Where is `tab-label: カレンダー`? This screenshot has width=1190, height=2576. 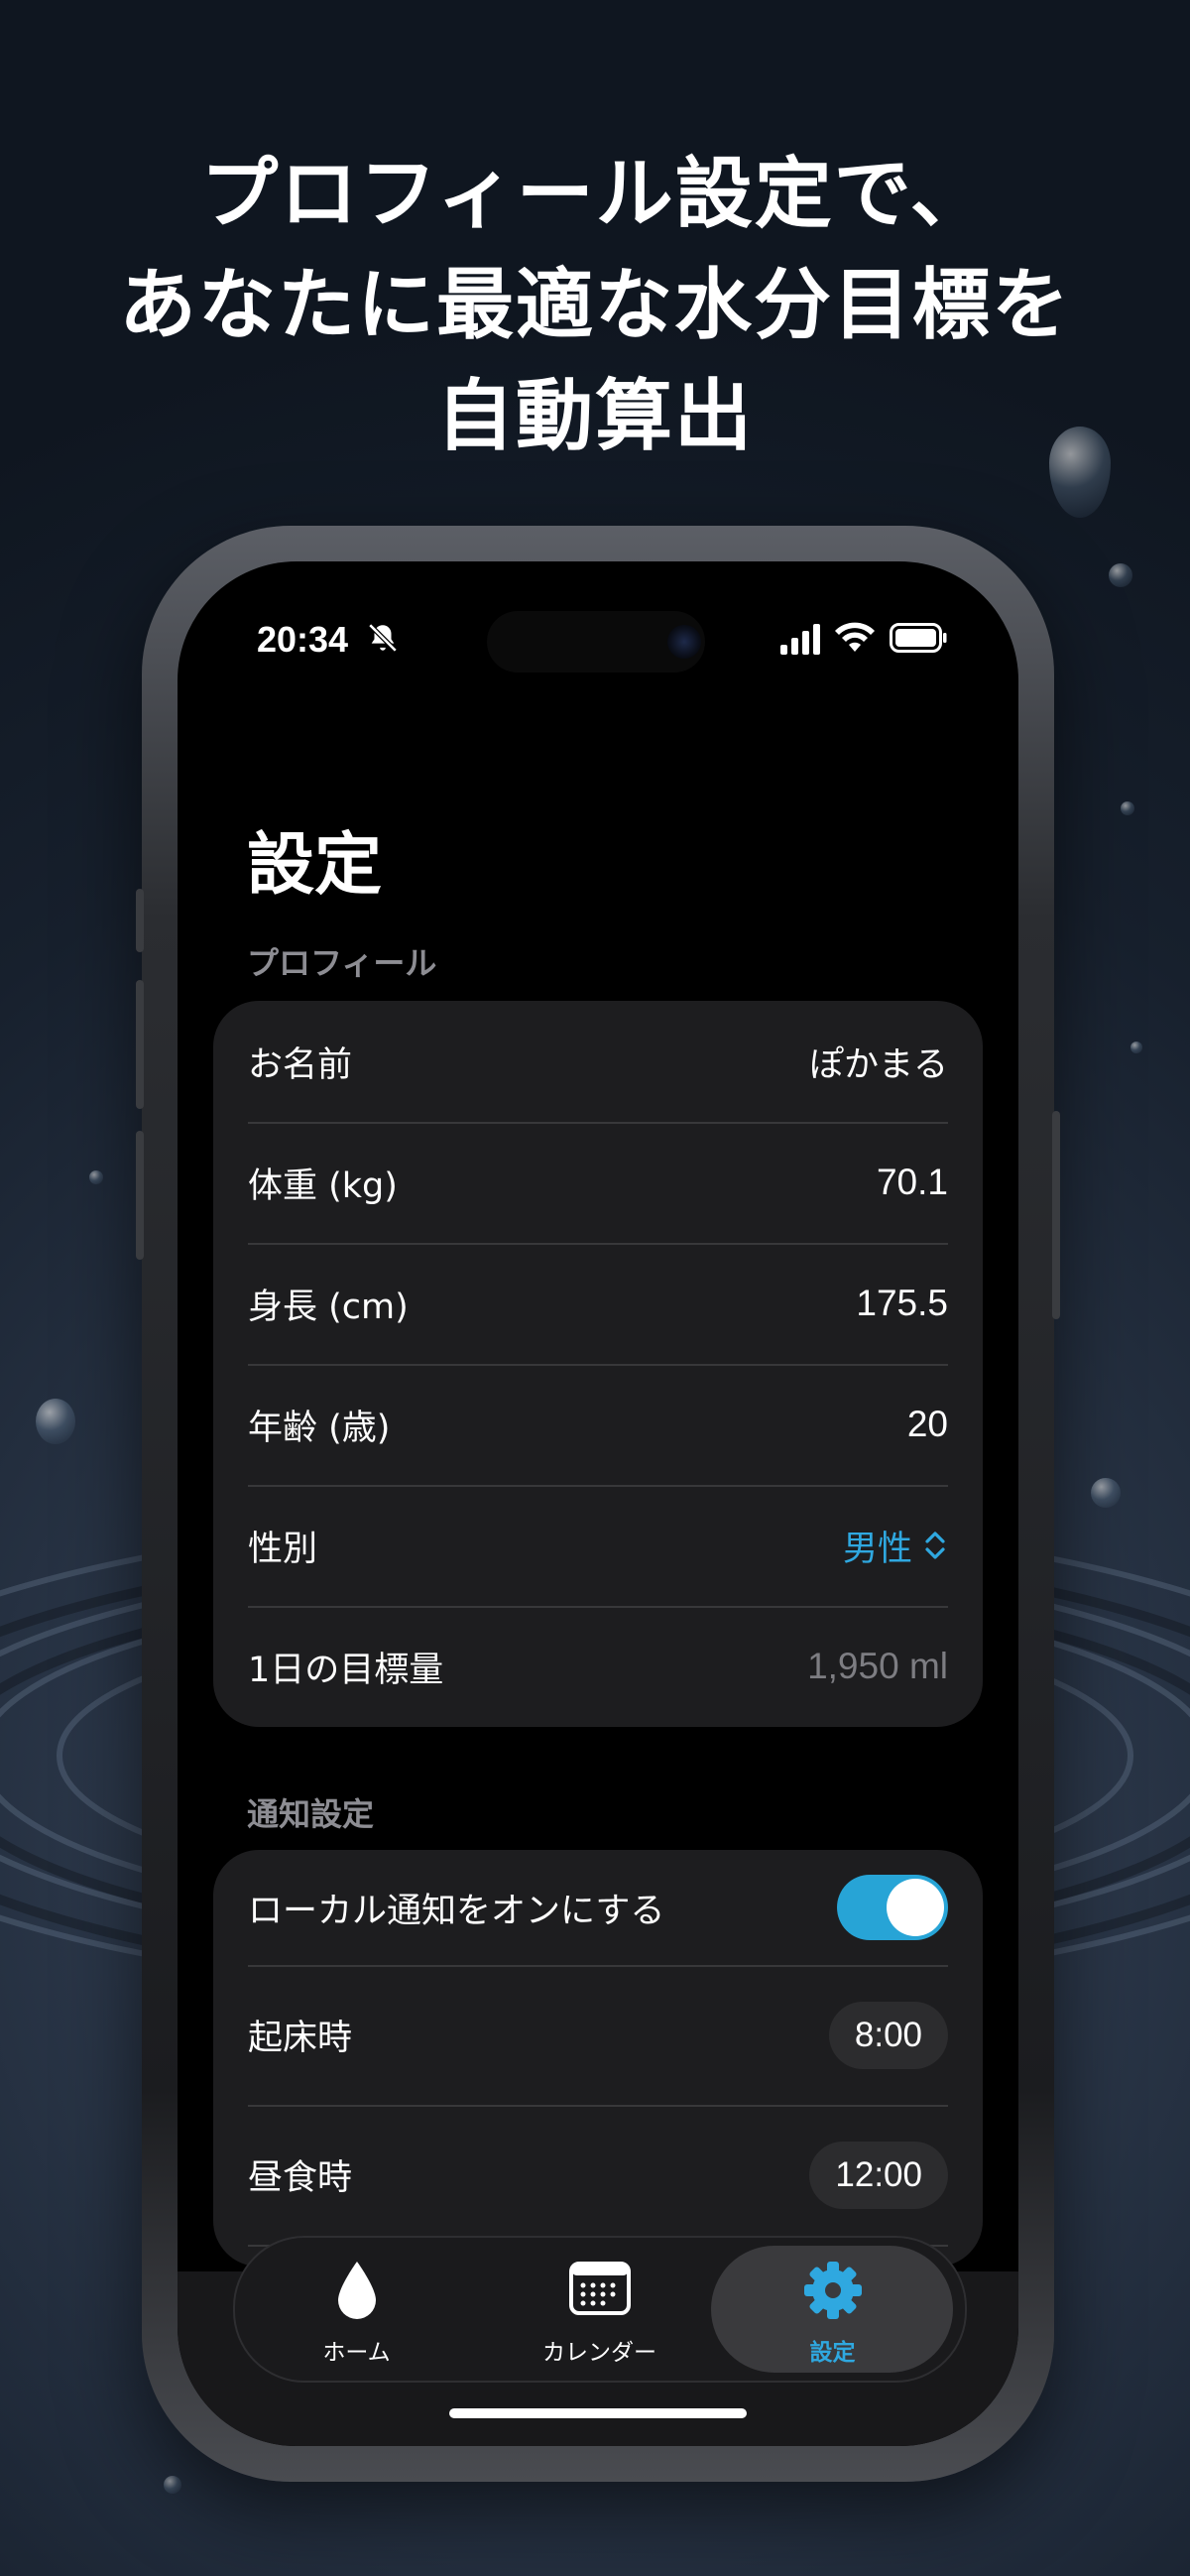 tab-label: カレンダー is located at coordinates (599, 2353).